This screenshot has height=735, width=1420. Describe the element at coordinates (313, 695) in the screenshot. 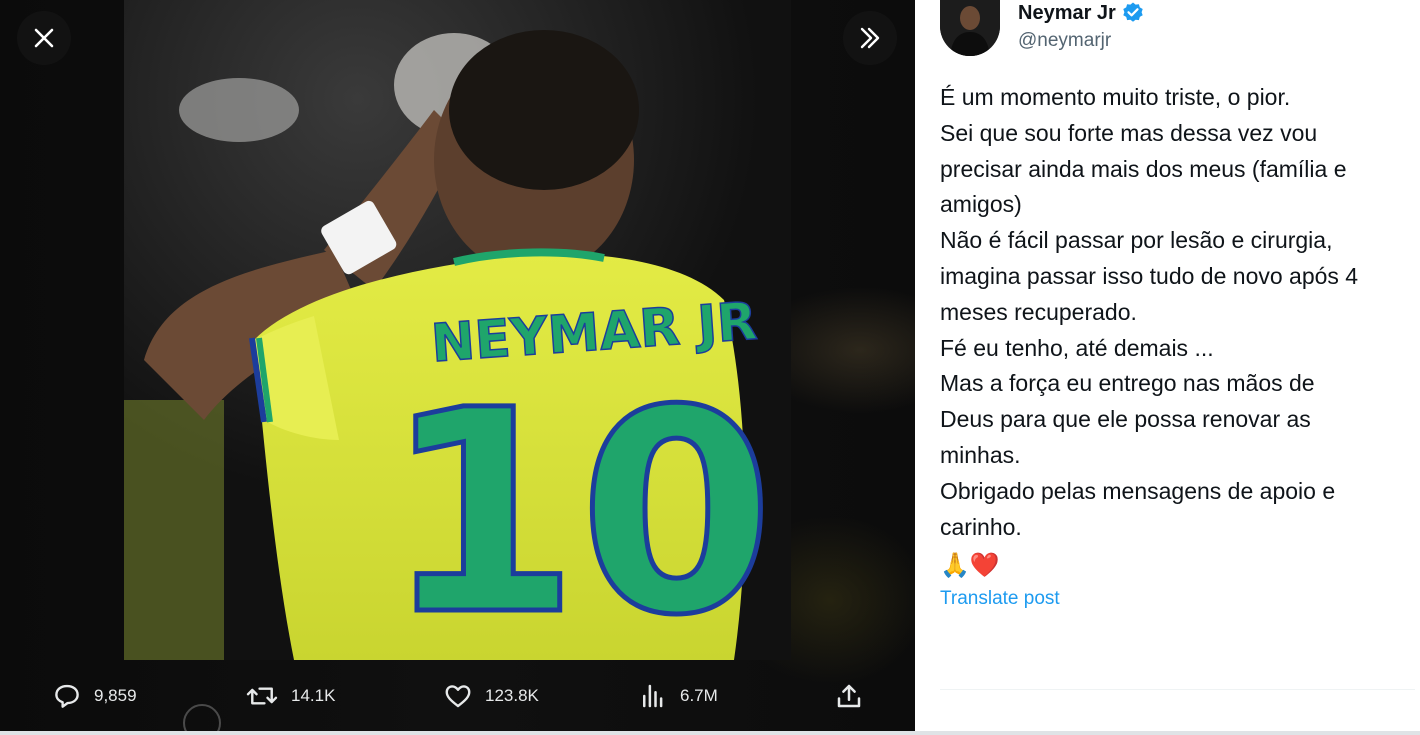

I see `repost-count: 14.1K` at that location.